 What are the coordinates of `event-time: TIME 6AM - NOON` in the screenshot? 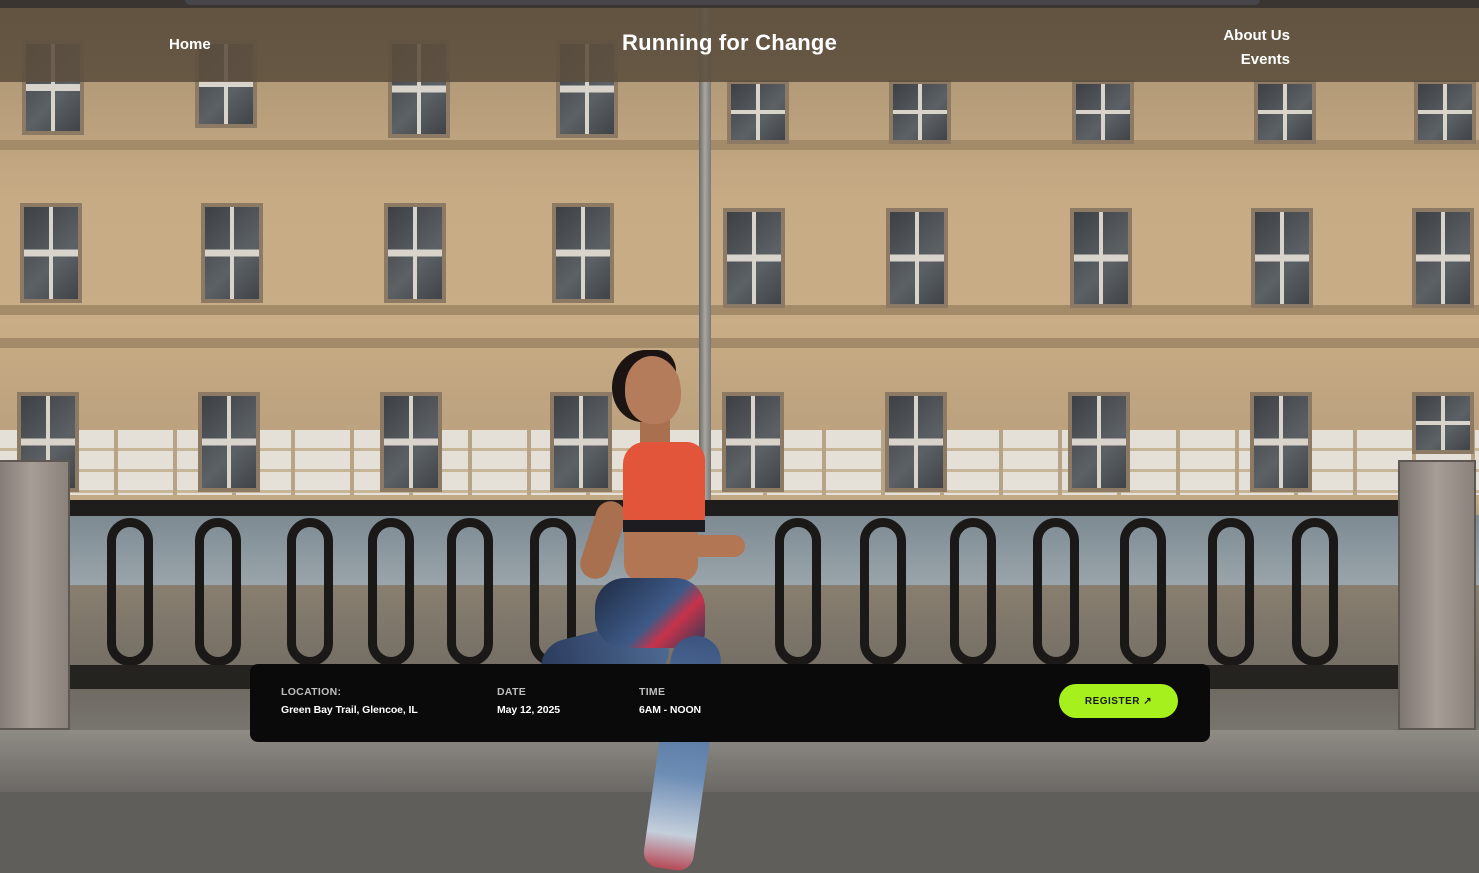 It's located at (670, 701).